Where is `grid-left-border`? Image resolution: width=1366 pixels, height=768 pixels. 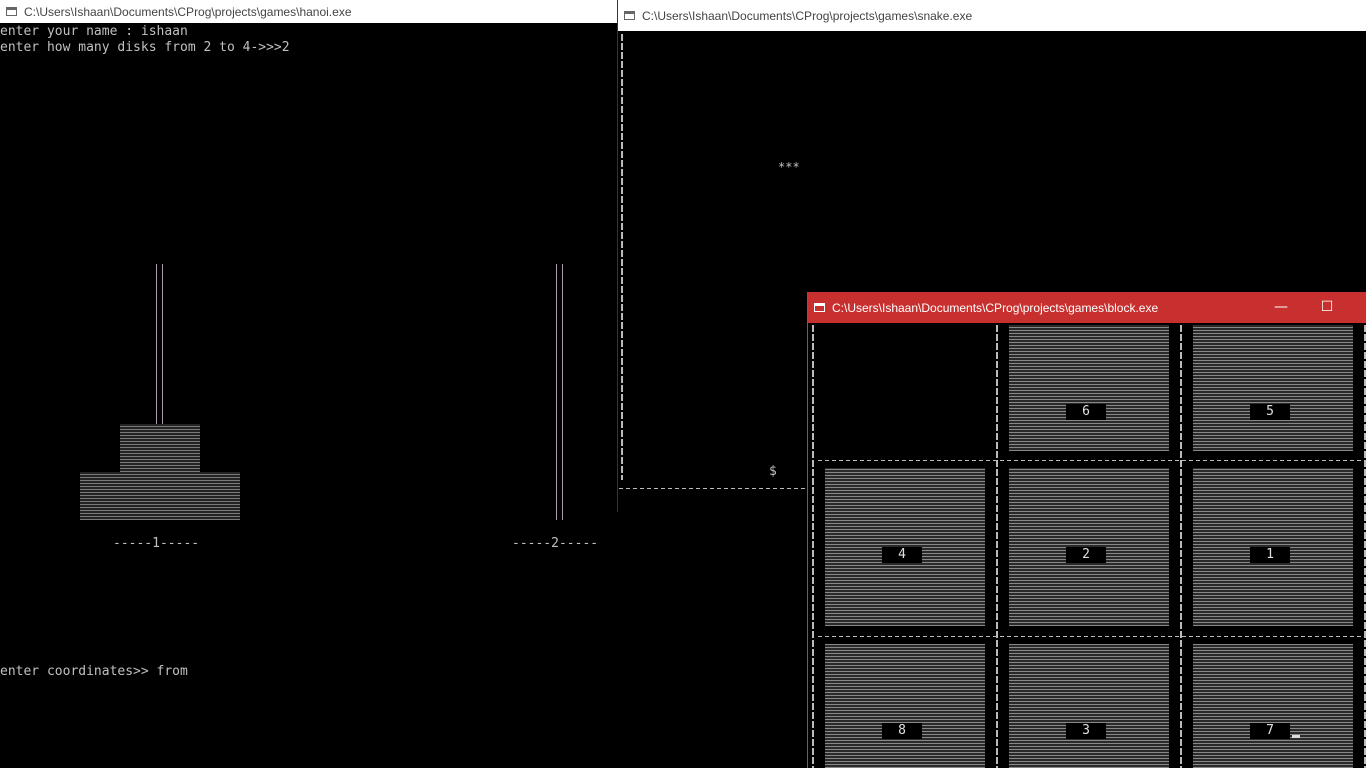 grid-left-border is located at coordinates (813, 546).